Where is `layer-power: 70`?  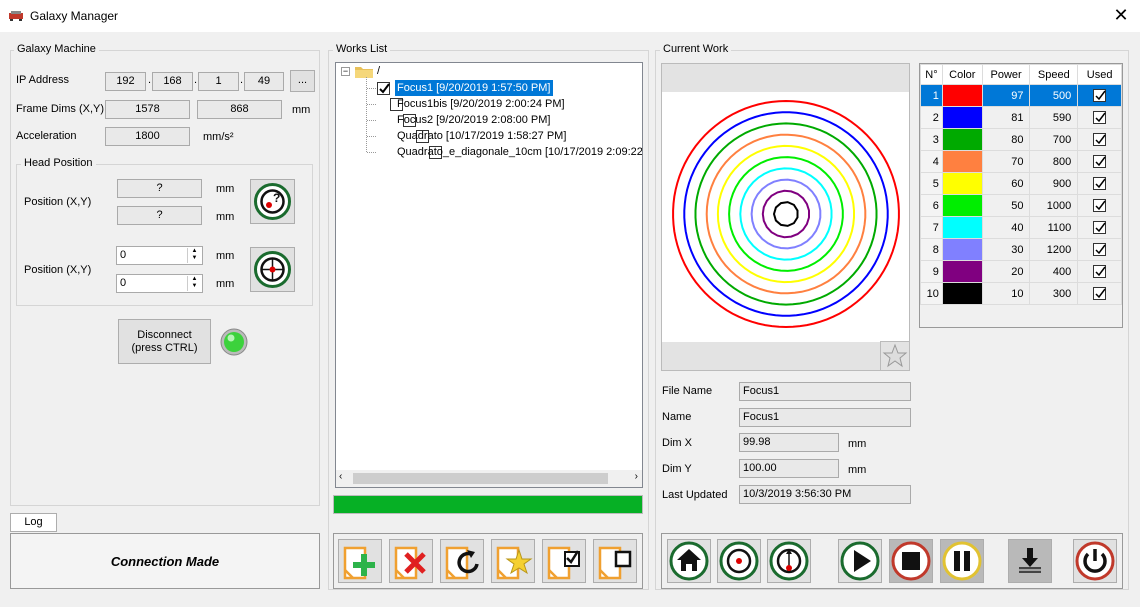 layer-power: 70 is located at coordinates (1006, 161).